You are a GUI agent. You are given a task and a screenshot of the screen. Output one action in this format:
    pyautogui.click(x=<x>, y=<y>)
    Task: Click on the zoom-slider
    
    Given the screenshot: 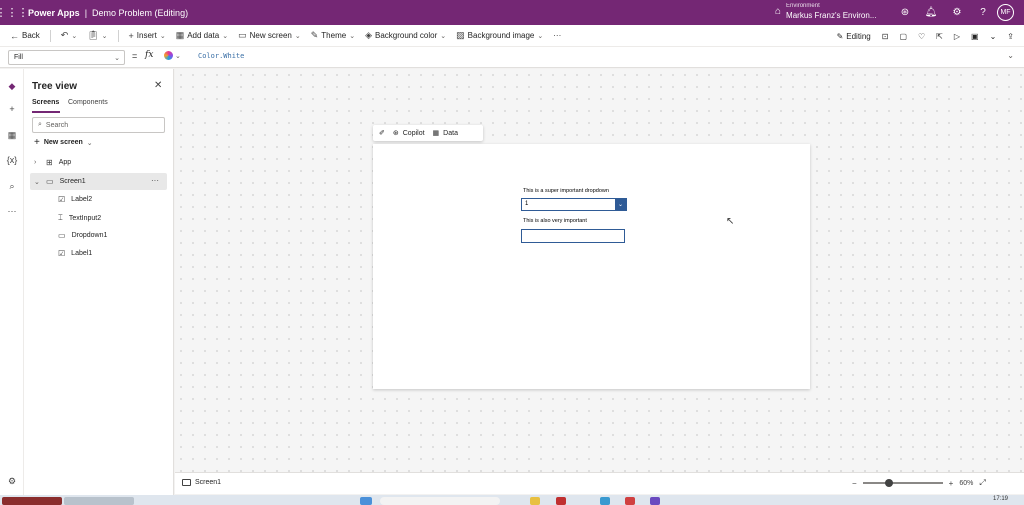 What is the action you would take?
    pyautogui.click(x=902, y=483)
    